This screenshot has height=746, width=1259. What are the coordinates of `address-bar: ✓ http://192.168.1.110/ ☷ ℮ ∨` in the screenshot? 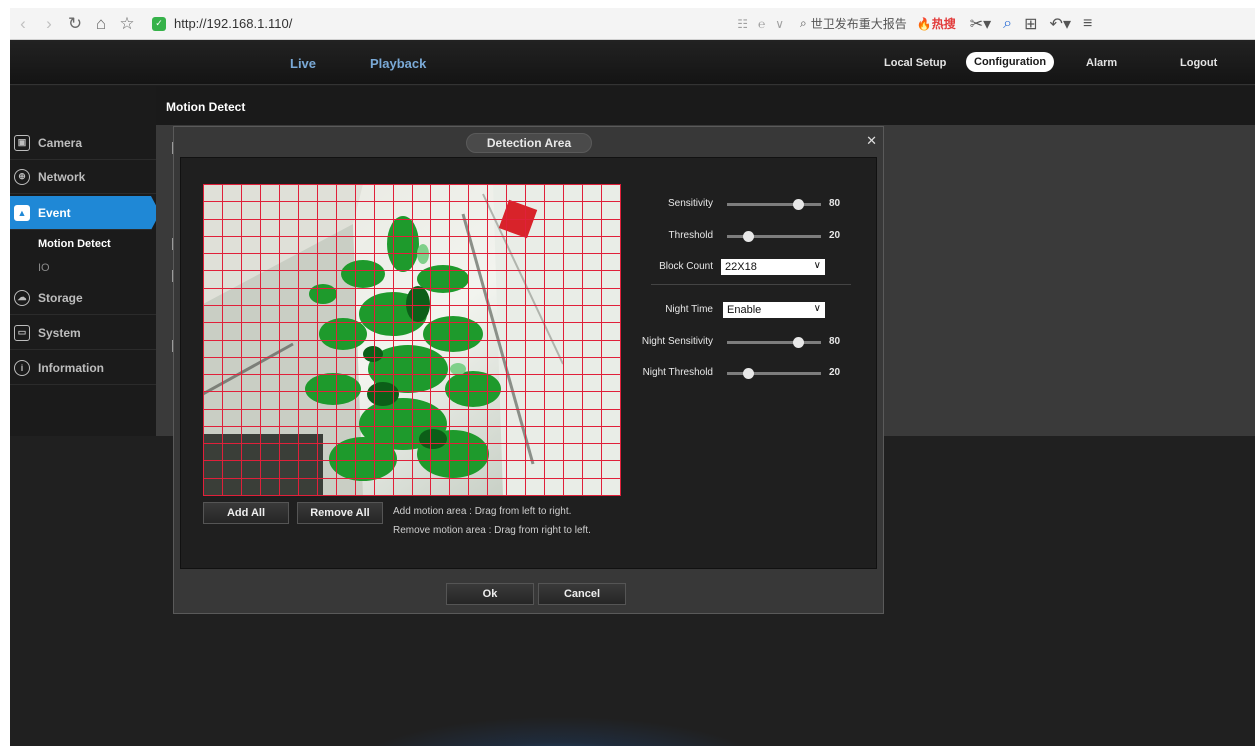 It's located at (468, 23).